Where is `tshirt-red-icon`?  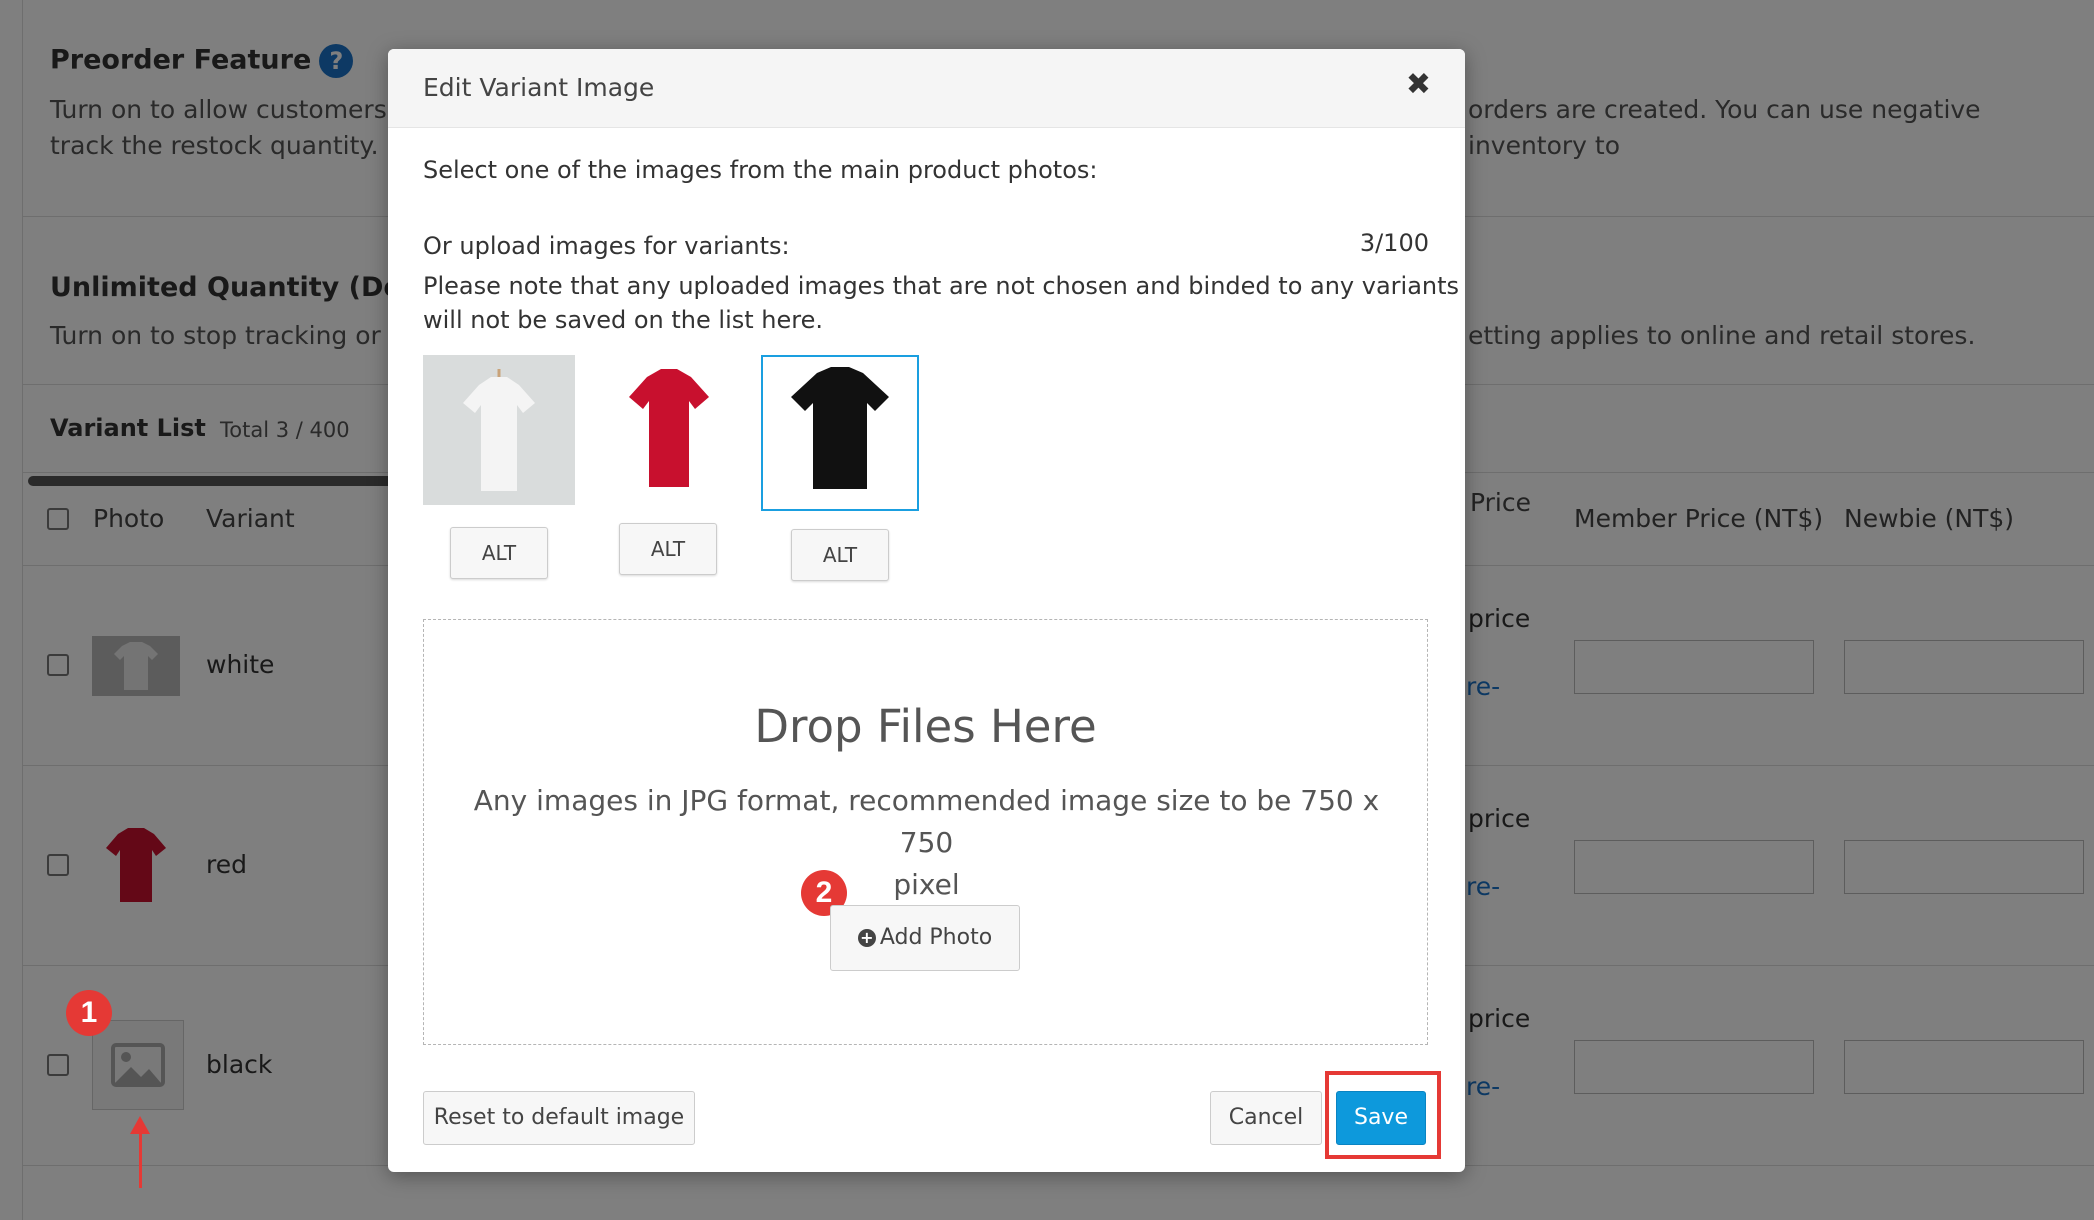 tshirt-red-icon is located at coordinates (669, 428).